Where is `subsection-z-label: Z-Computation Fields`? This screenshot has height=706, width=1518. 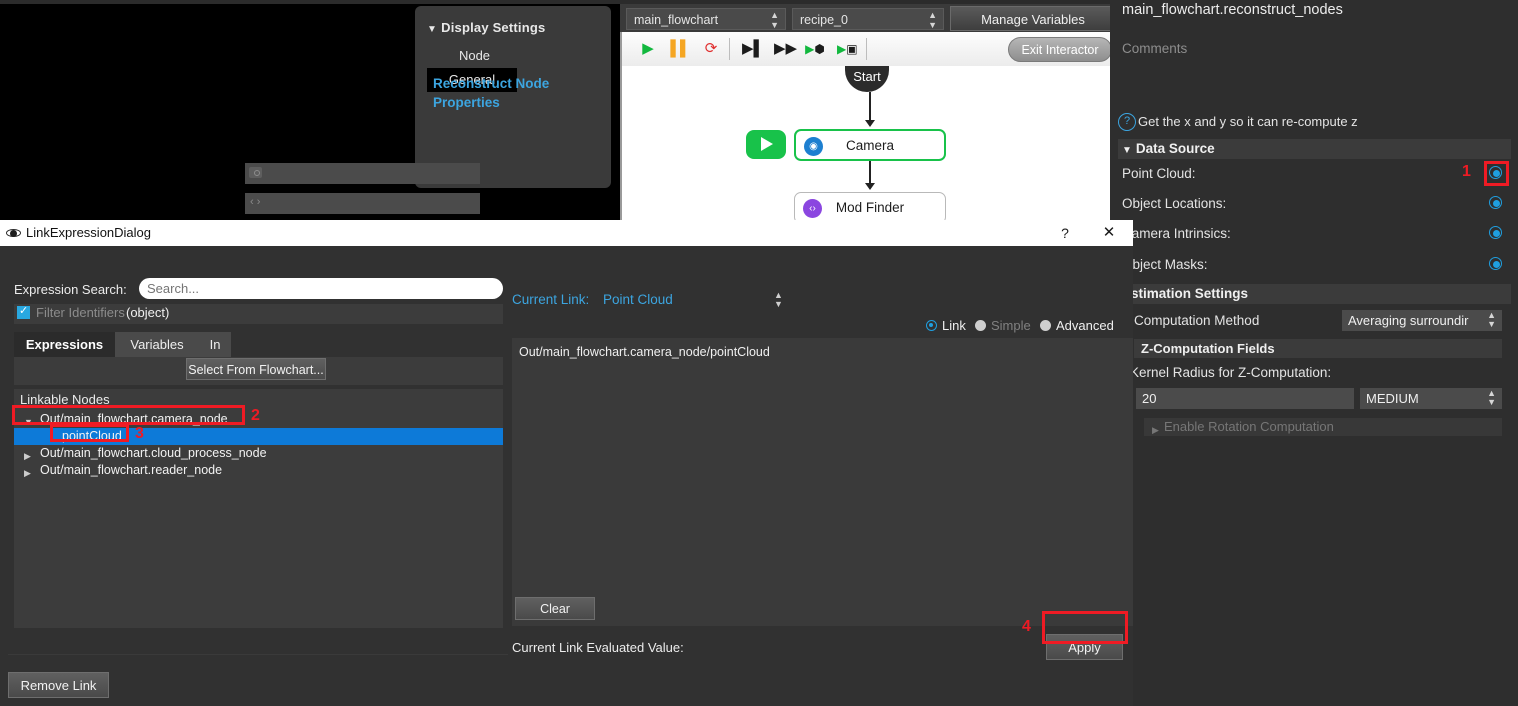
subsection-z-label: Z-Computation Fields is located at coordinates (1208, 348).